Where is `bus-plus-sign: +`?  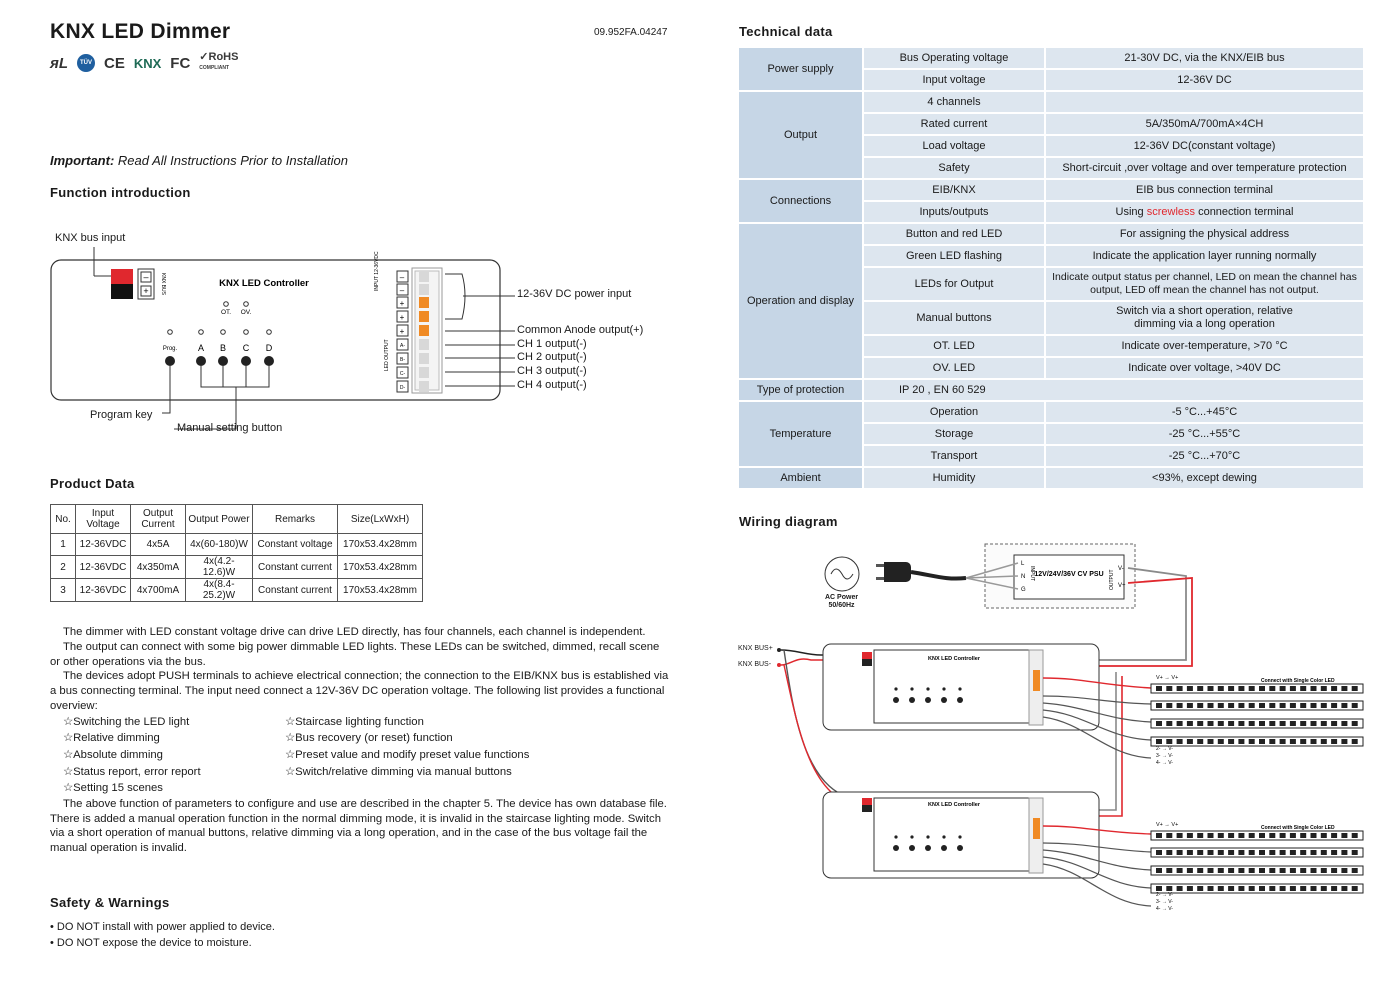
bus-plus-sign: + is located at coordinates (145, 291).